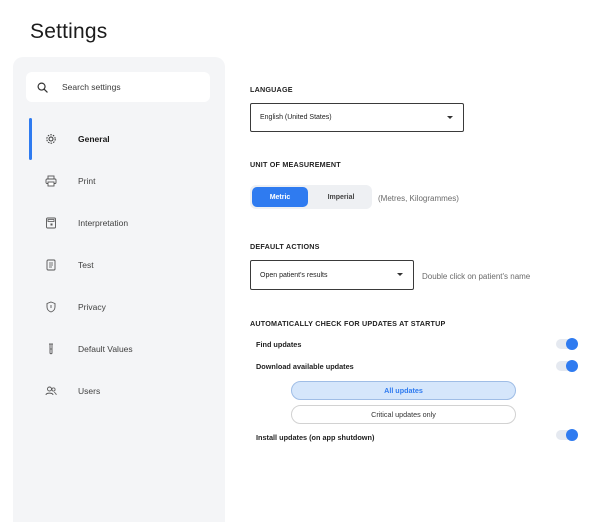  I want to click on sidebar-item-label: Default Values, so click(105, 349).